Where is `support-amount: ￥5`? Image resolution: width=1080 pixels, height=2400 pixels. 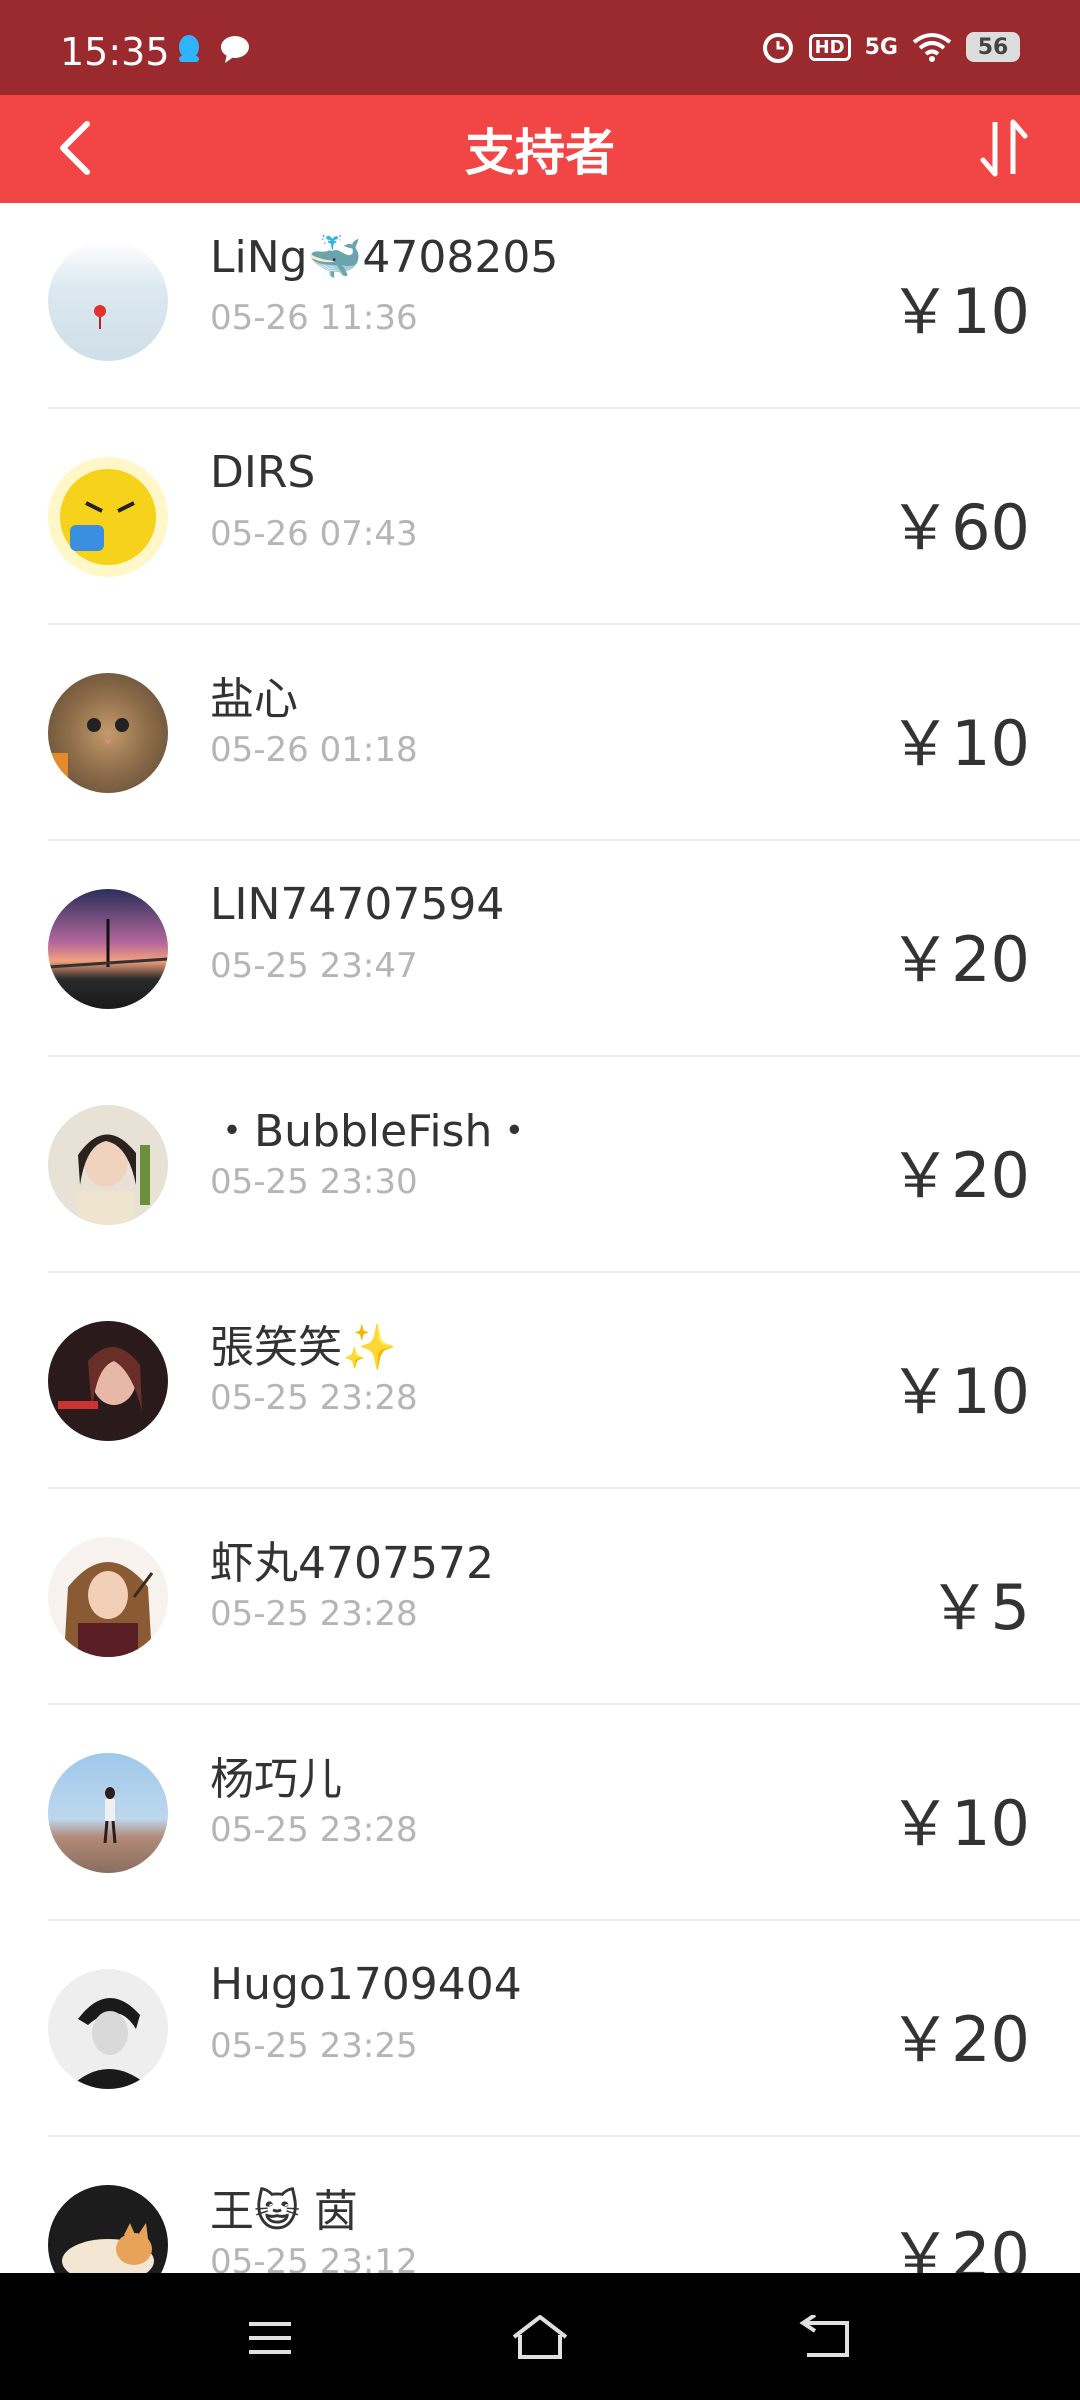
support-amount: ￥5 is located at coordinates (979, 1607).